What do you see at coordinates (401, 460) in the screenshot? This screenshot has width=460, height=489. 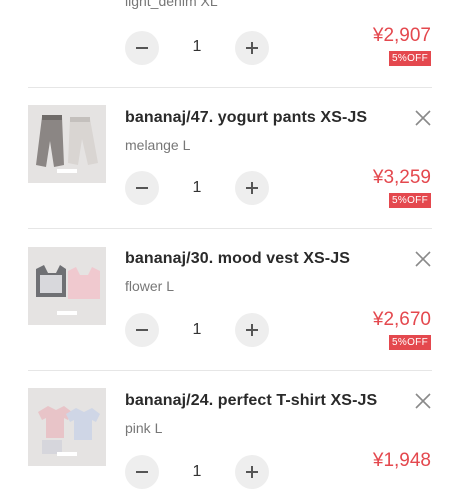 I see `item-price: ¥1,948` at bounding box center [401, 460].